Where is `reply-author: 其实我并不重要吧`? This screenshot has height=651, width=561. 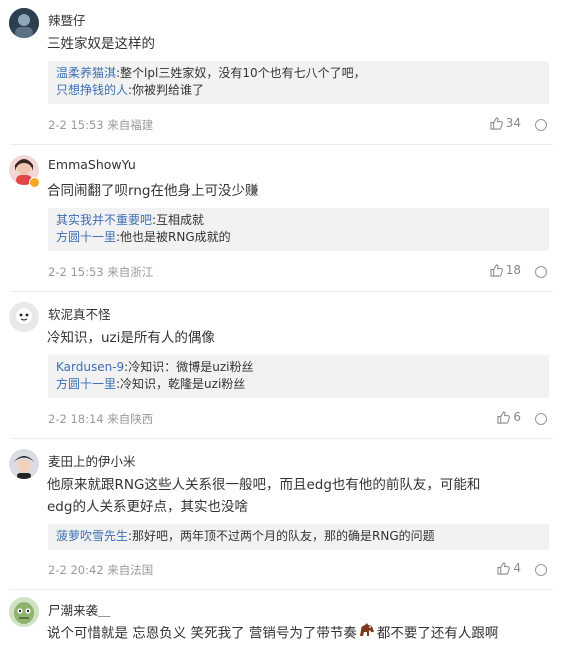 reply-author: 其实我并不重要吧 is located at coordinates (104, 220).